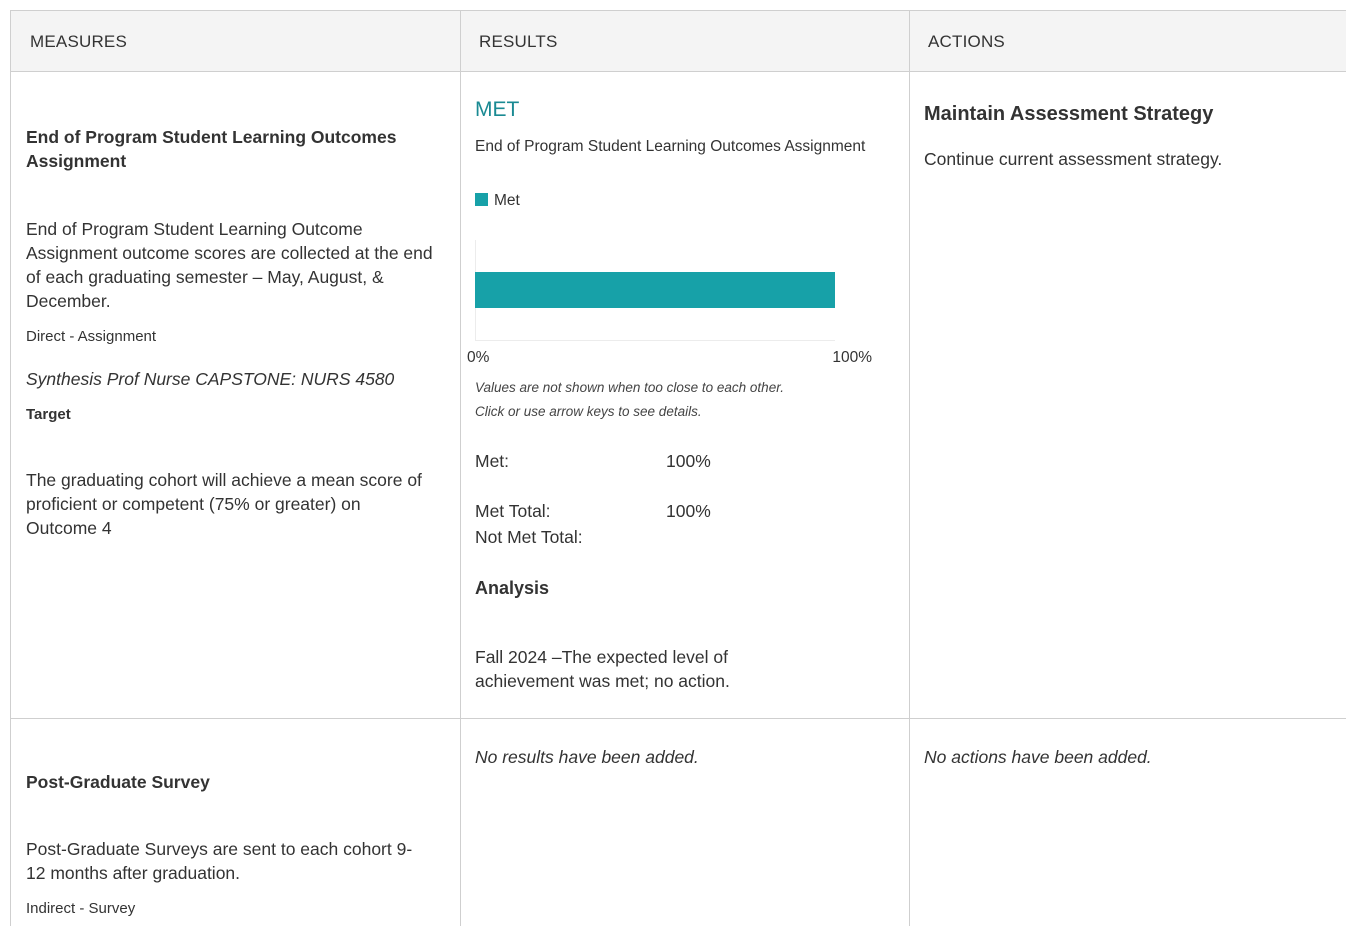  I want to click on header-measures: MEASURES, so click(235, 41).